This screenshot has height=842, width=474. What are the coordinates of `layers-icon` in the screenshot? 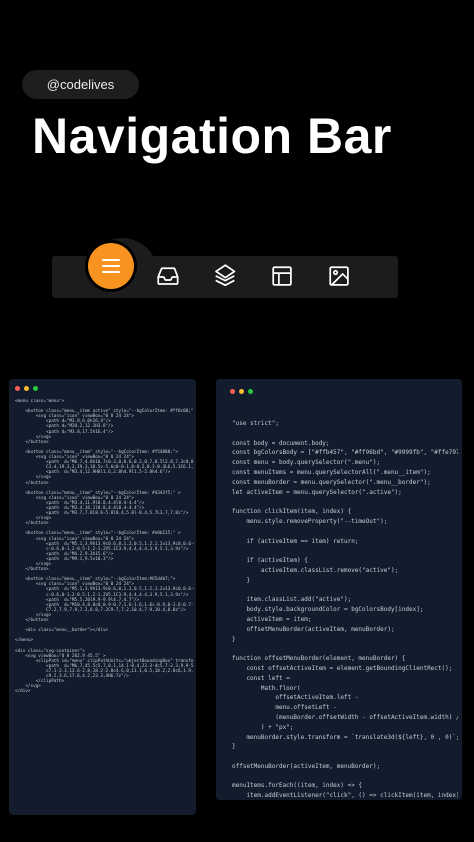 It's located at (225, 276).